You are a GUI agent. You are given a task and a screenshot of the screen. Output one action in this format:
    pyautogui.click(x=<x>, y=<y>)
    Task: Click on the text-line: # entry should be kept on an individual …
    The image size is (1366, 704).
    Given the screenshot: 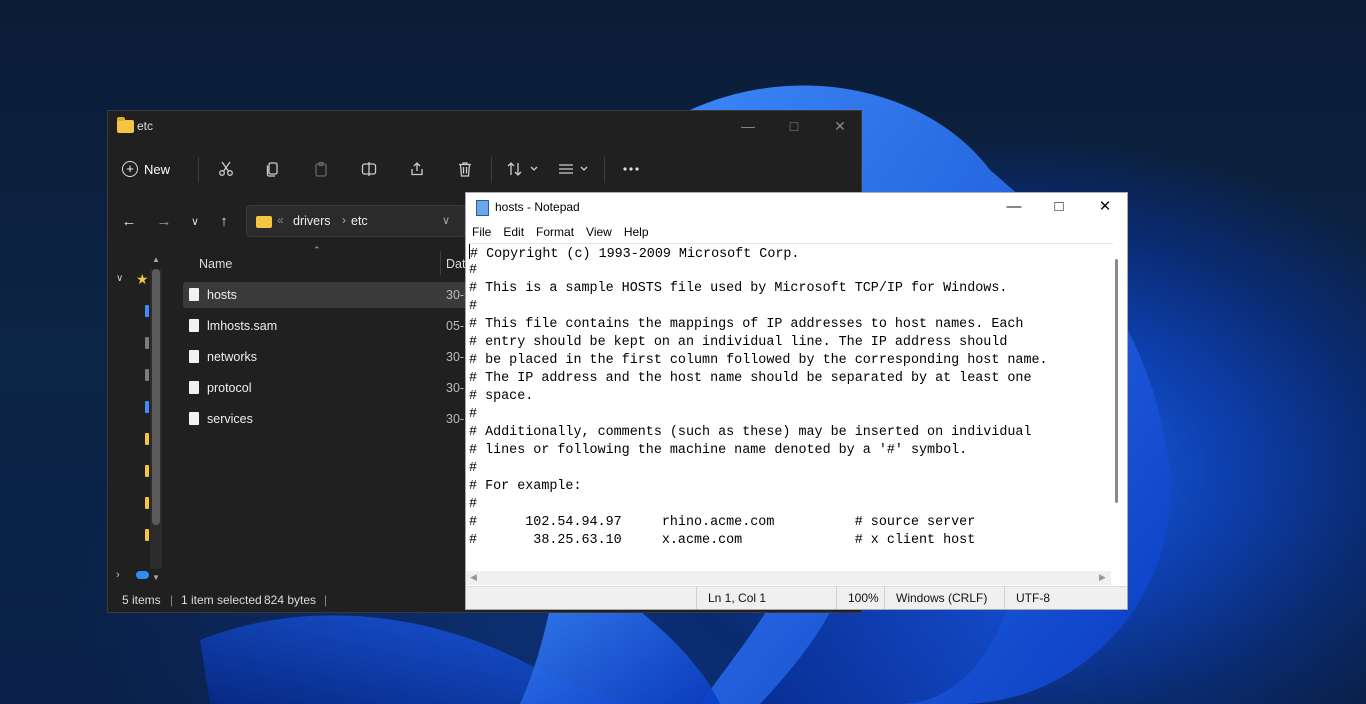 What is the action you would take?
    pyautogui.click(x=738, y=342)
    